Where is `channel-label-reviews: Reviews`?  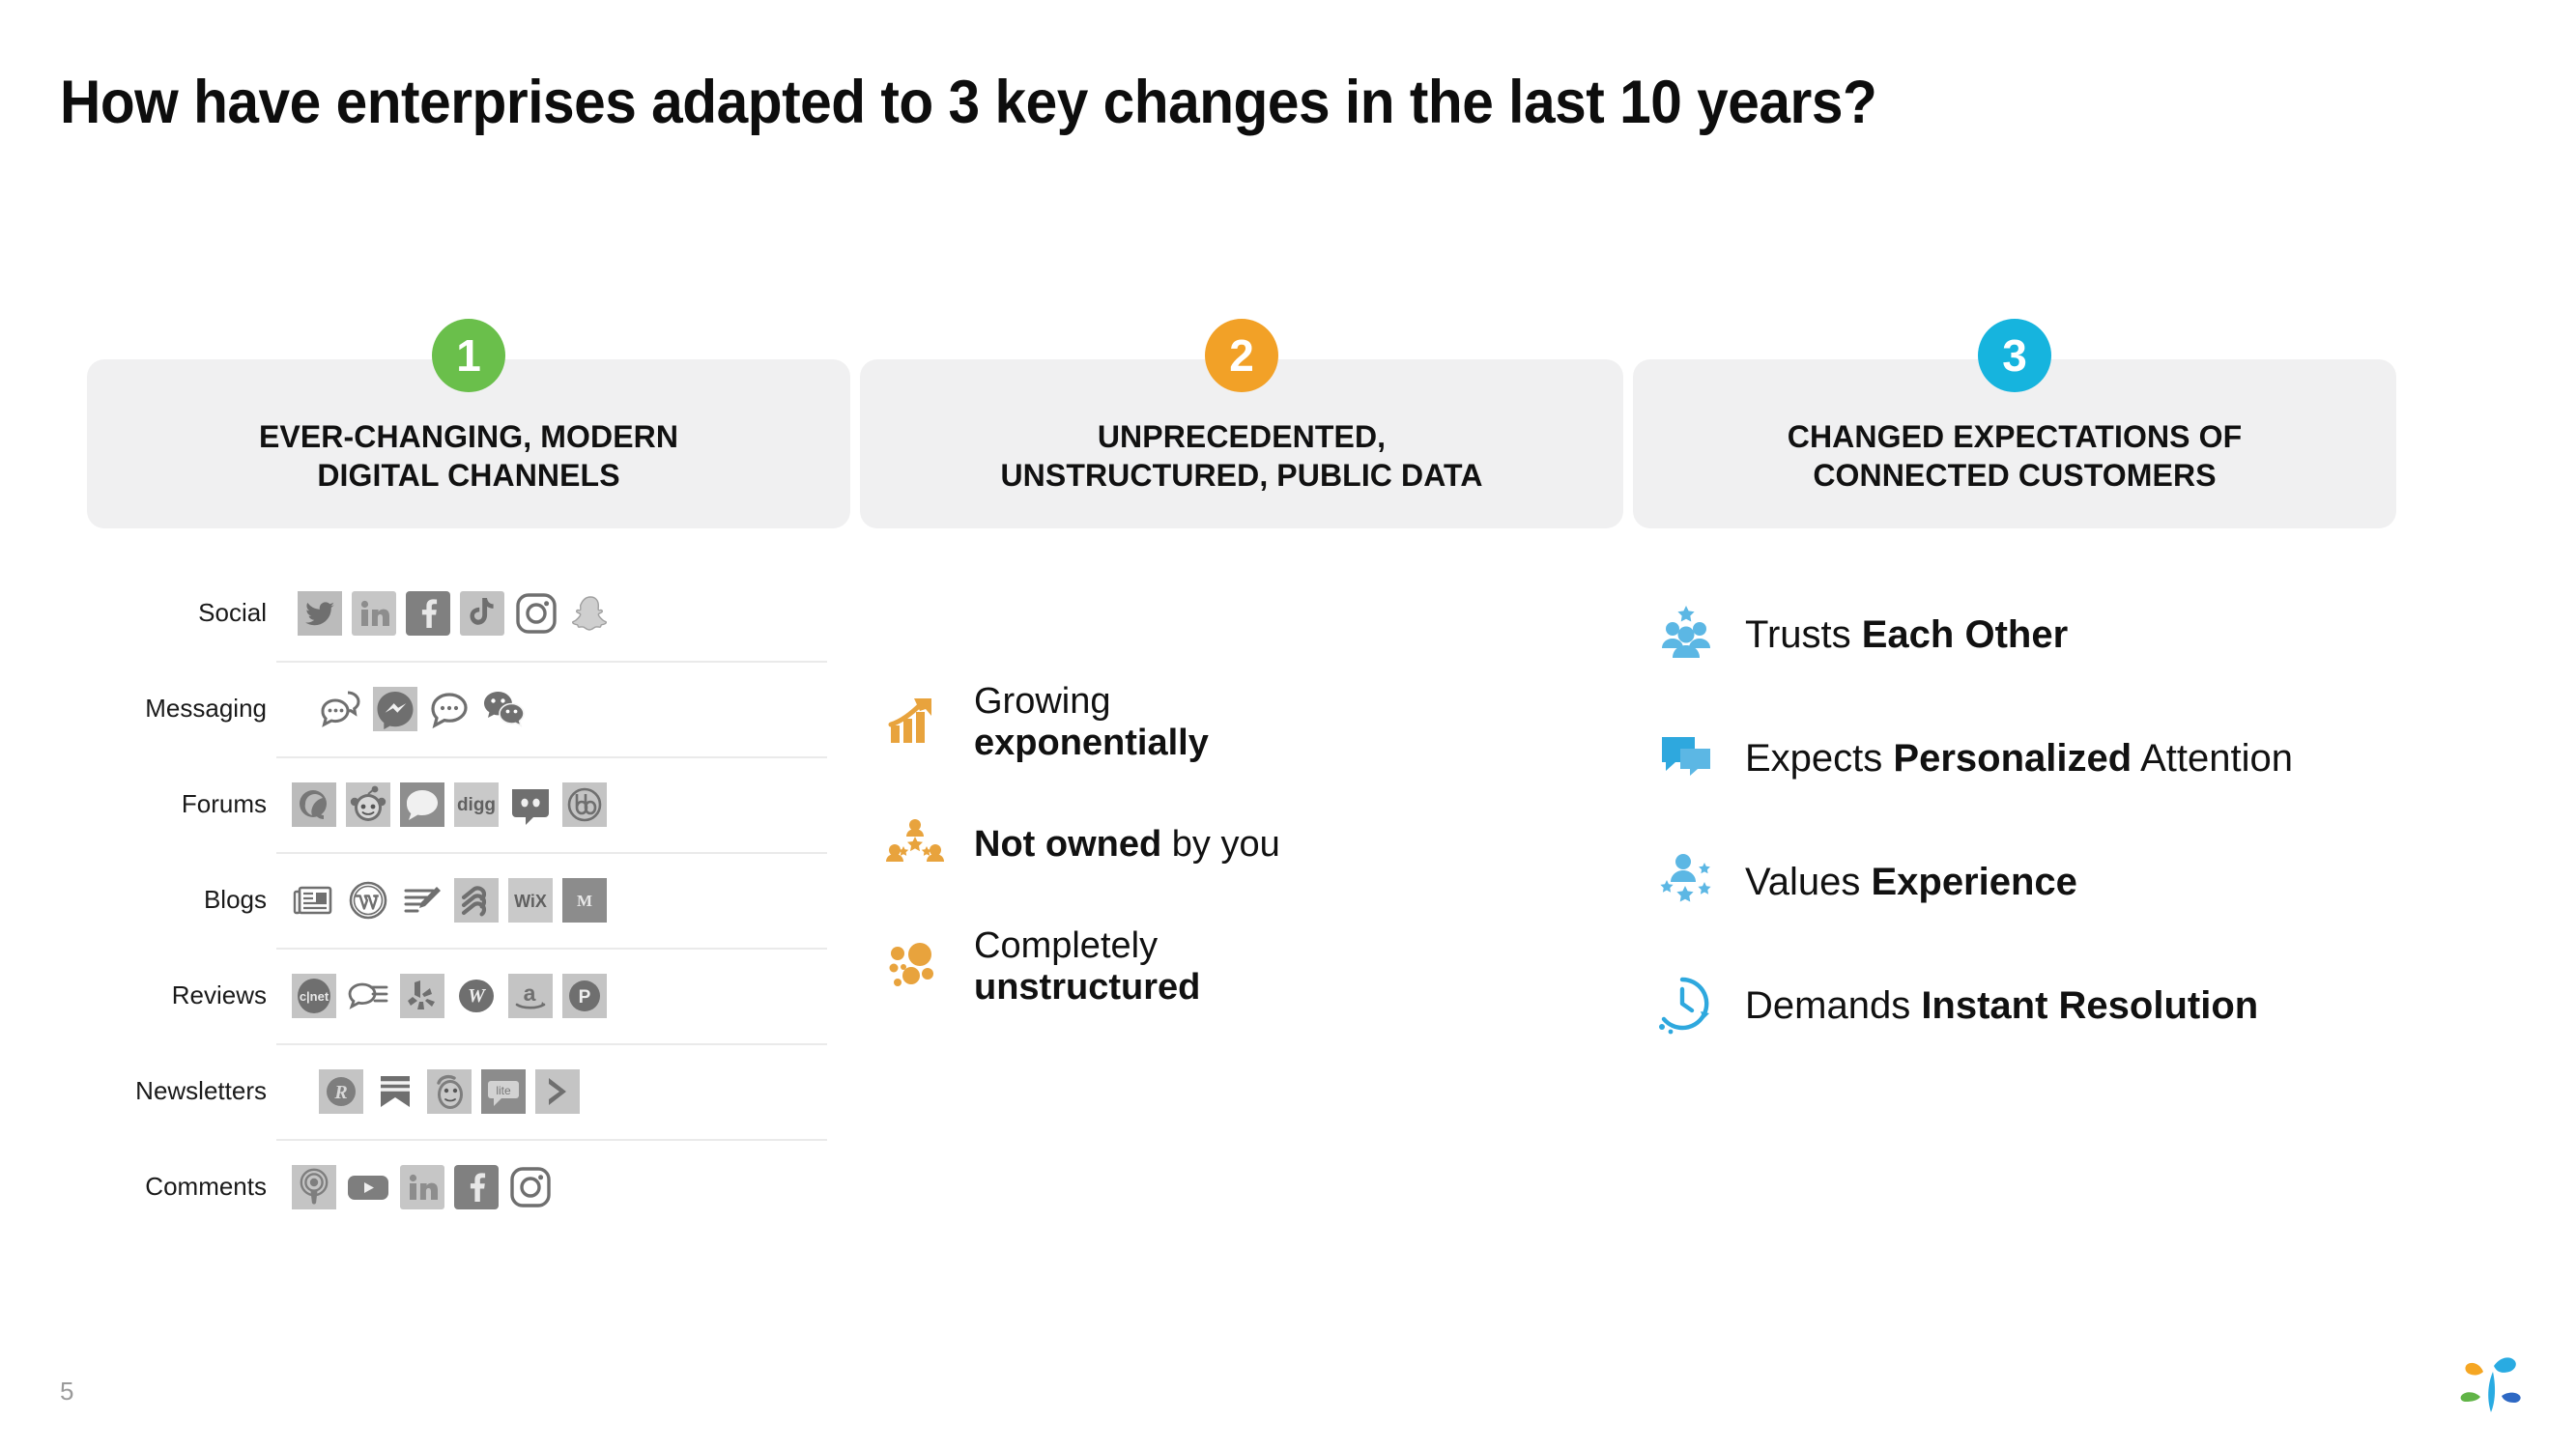
channel-label-reviews: Reviews is located at coordinates (219, 995).